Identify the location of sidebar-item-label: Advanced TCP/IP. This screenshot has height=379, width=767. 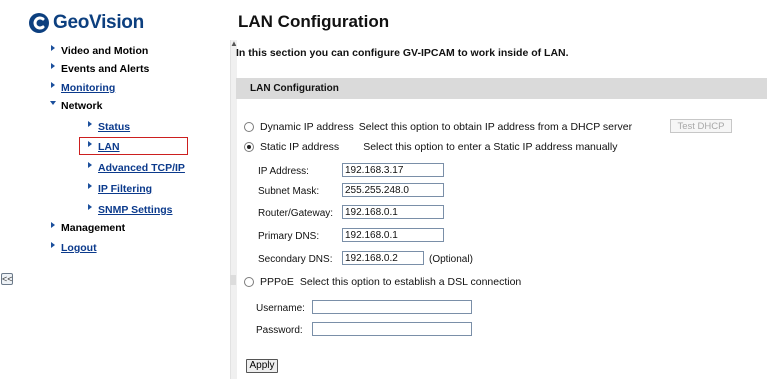
(141, 168).